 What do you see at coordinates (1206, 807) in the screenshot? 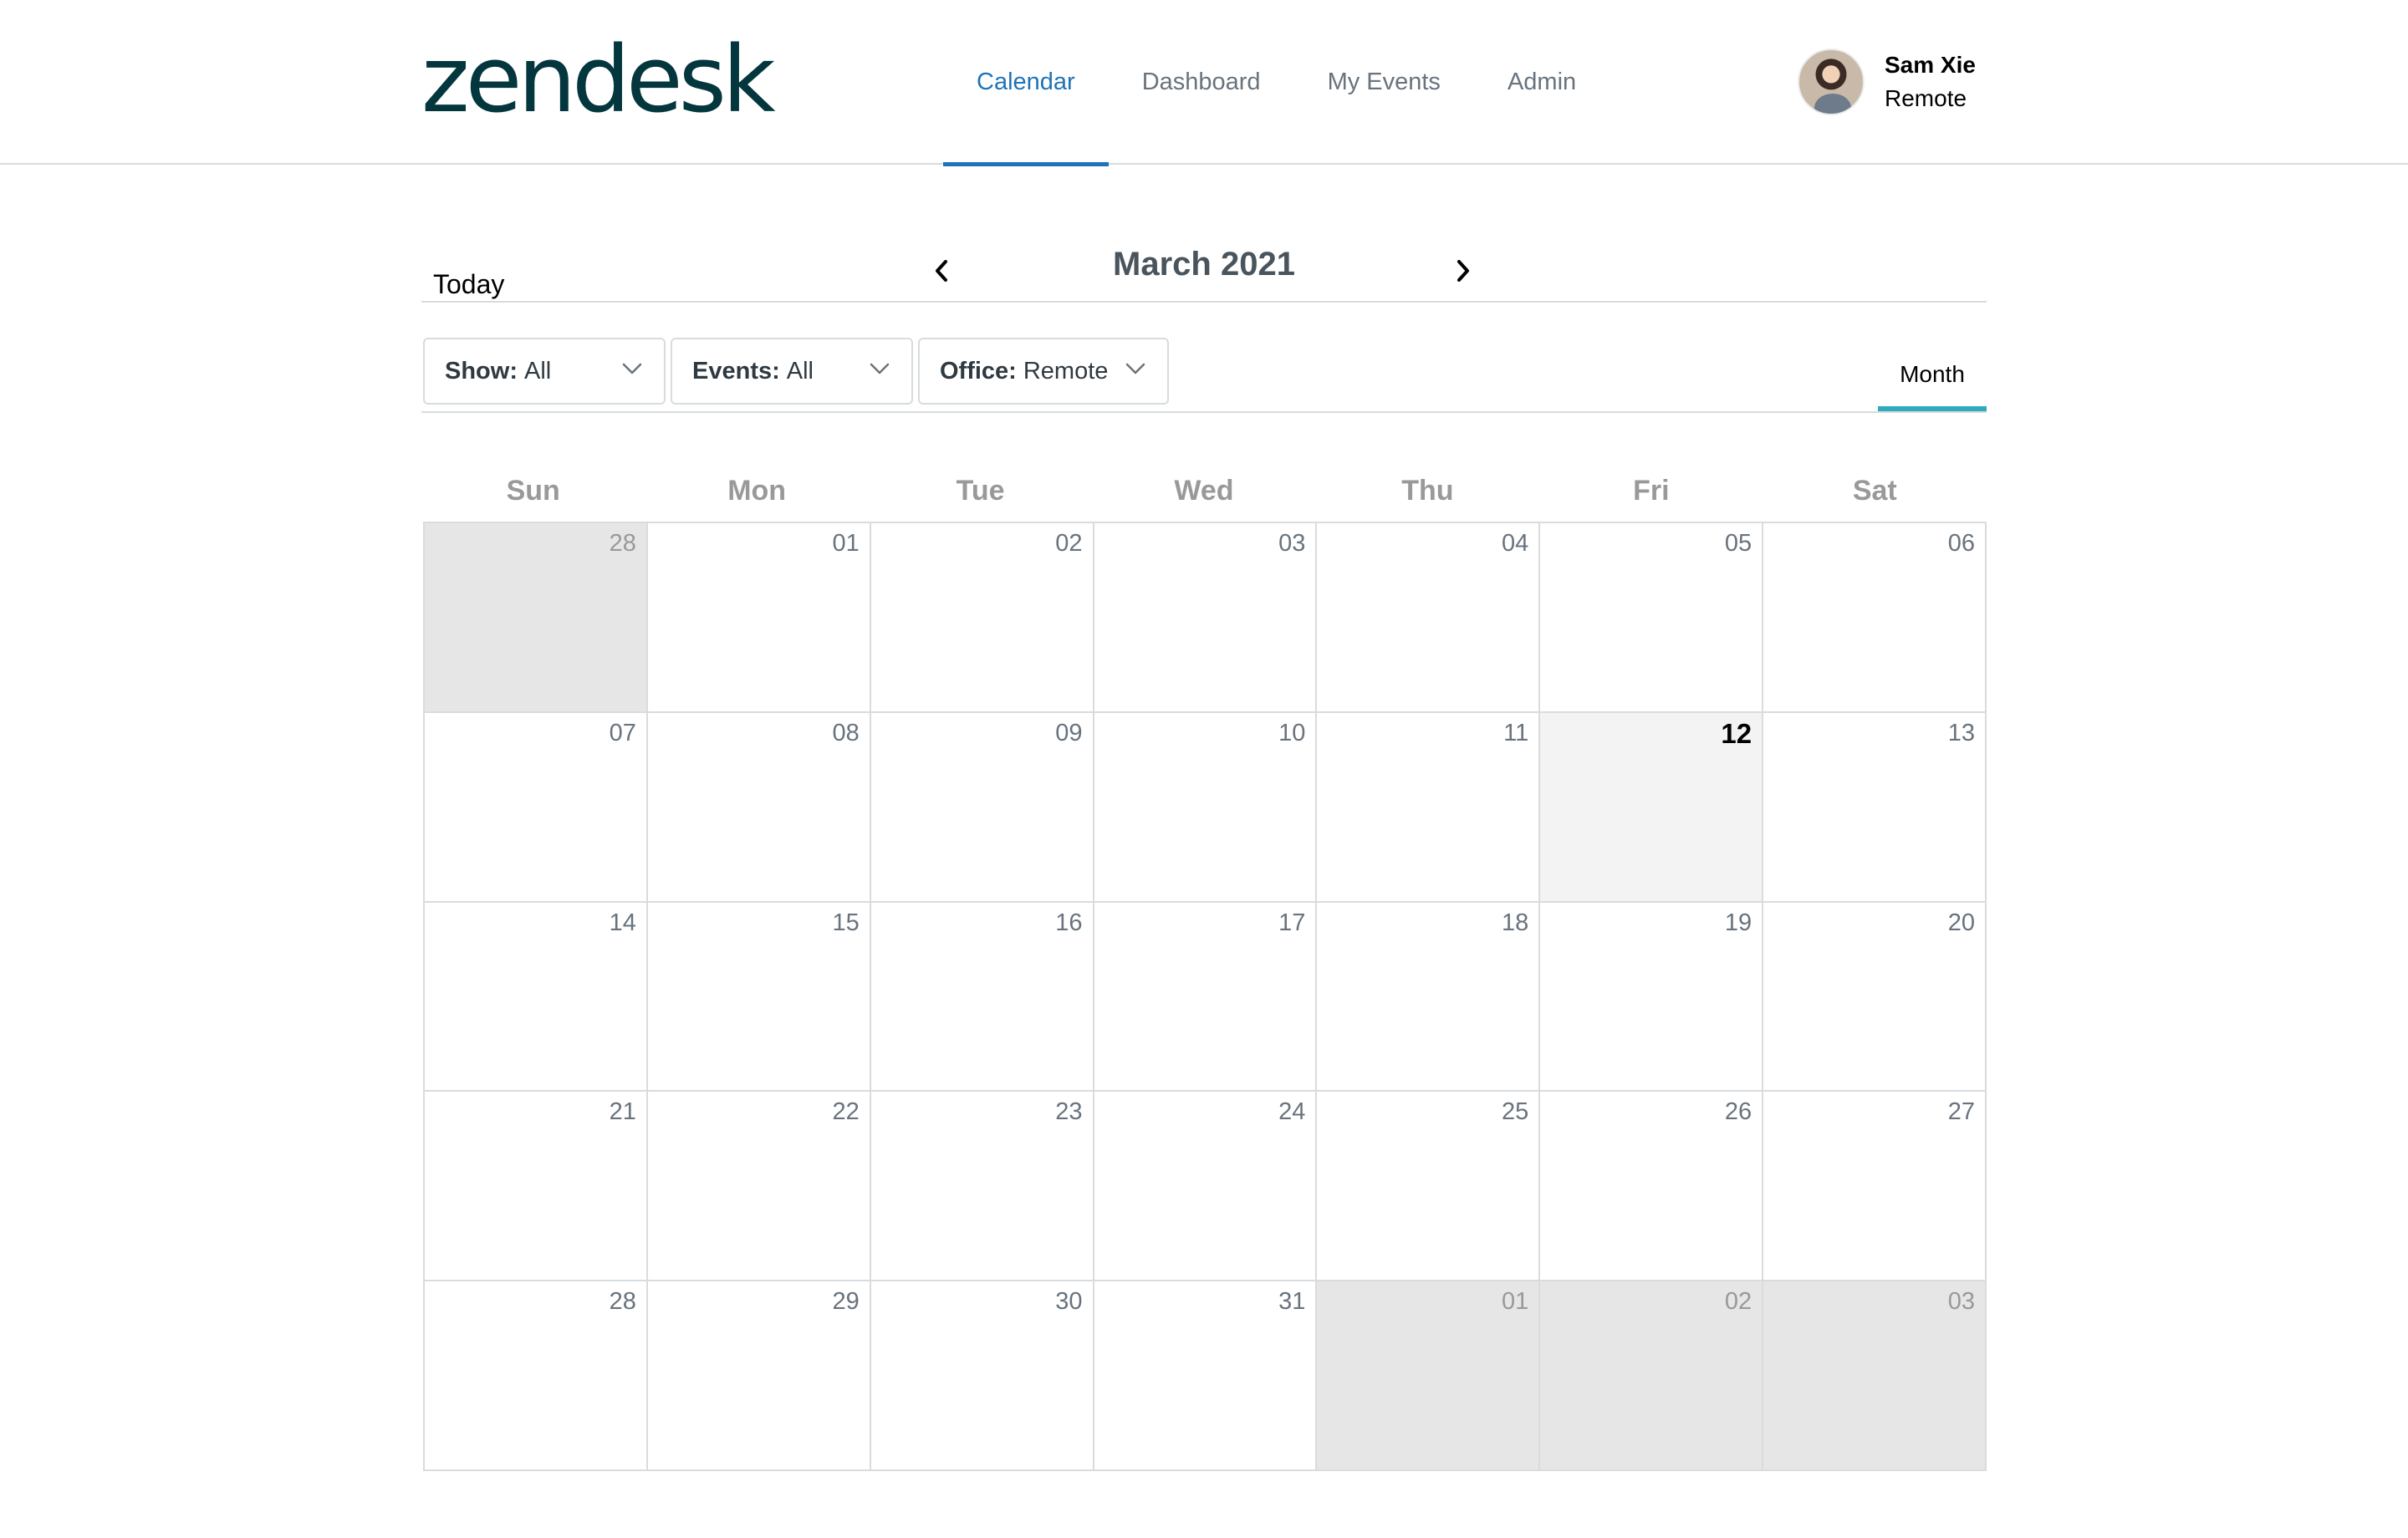
I see `day-cell: 10` at bounding box center [1206, 807].